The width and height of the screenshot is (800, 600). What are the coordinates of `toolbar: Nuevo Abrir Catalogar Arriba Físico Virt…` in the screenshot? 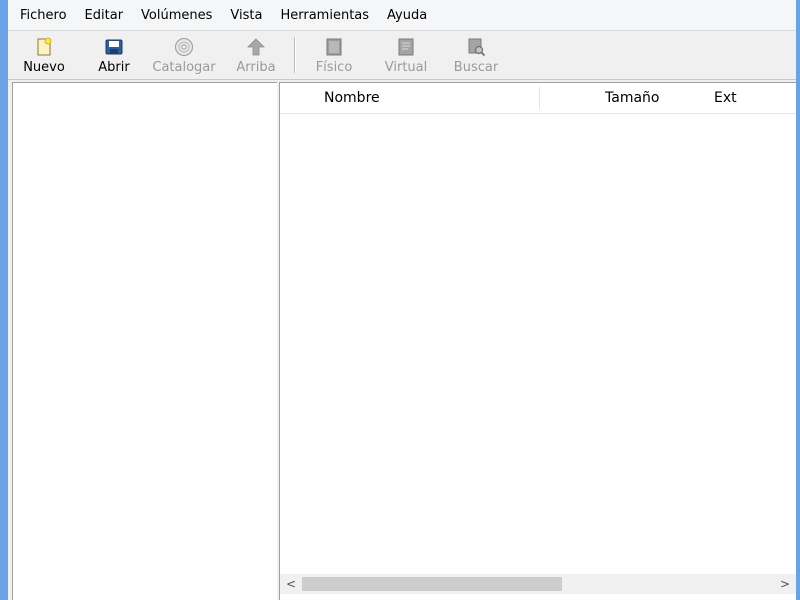 It's located at (402, 55).